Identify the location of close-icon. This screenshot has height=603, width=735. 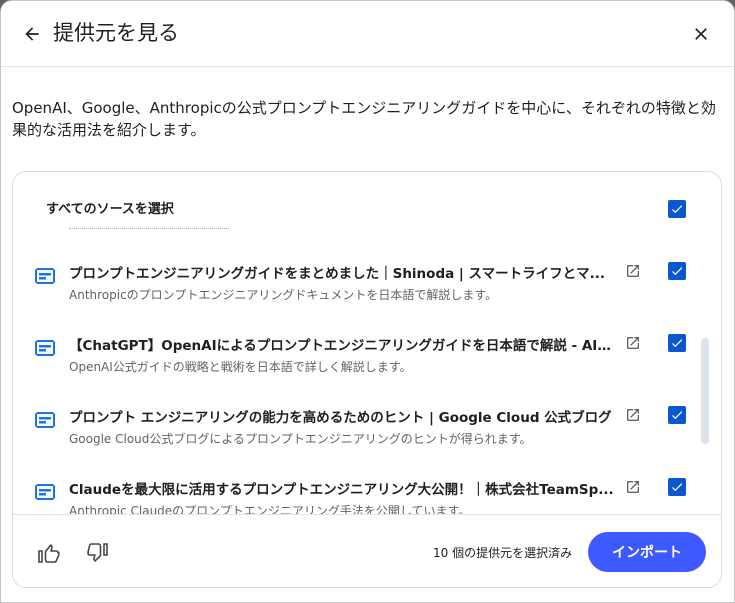
(701, 34).